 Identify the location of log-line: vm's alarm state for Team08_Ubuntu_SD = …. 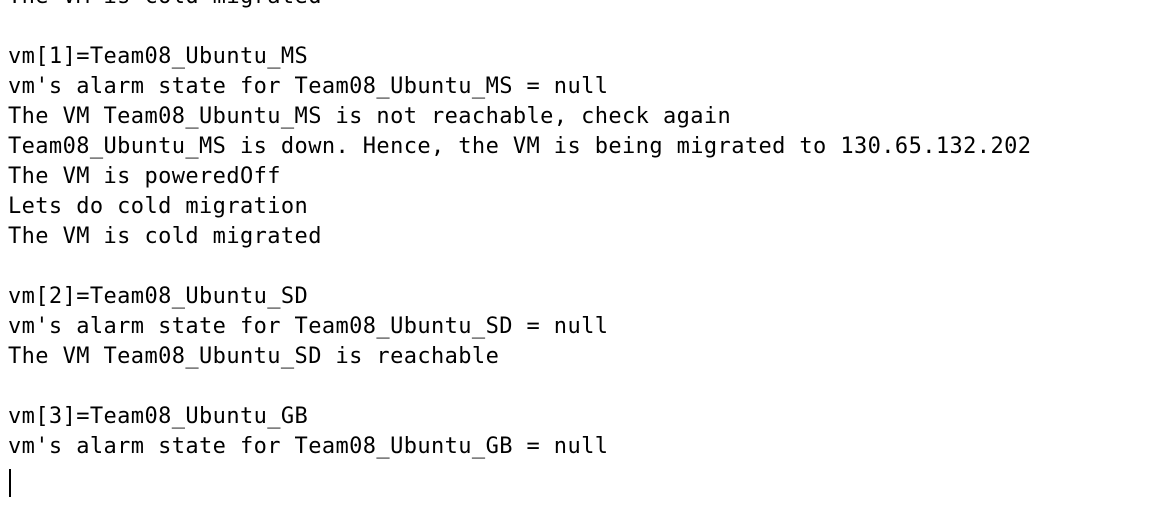
(308, 326).